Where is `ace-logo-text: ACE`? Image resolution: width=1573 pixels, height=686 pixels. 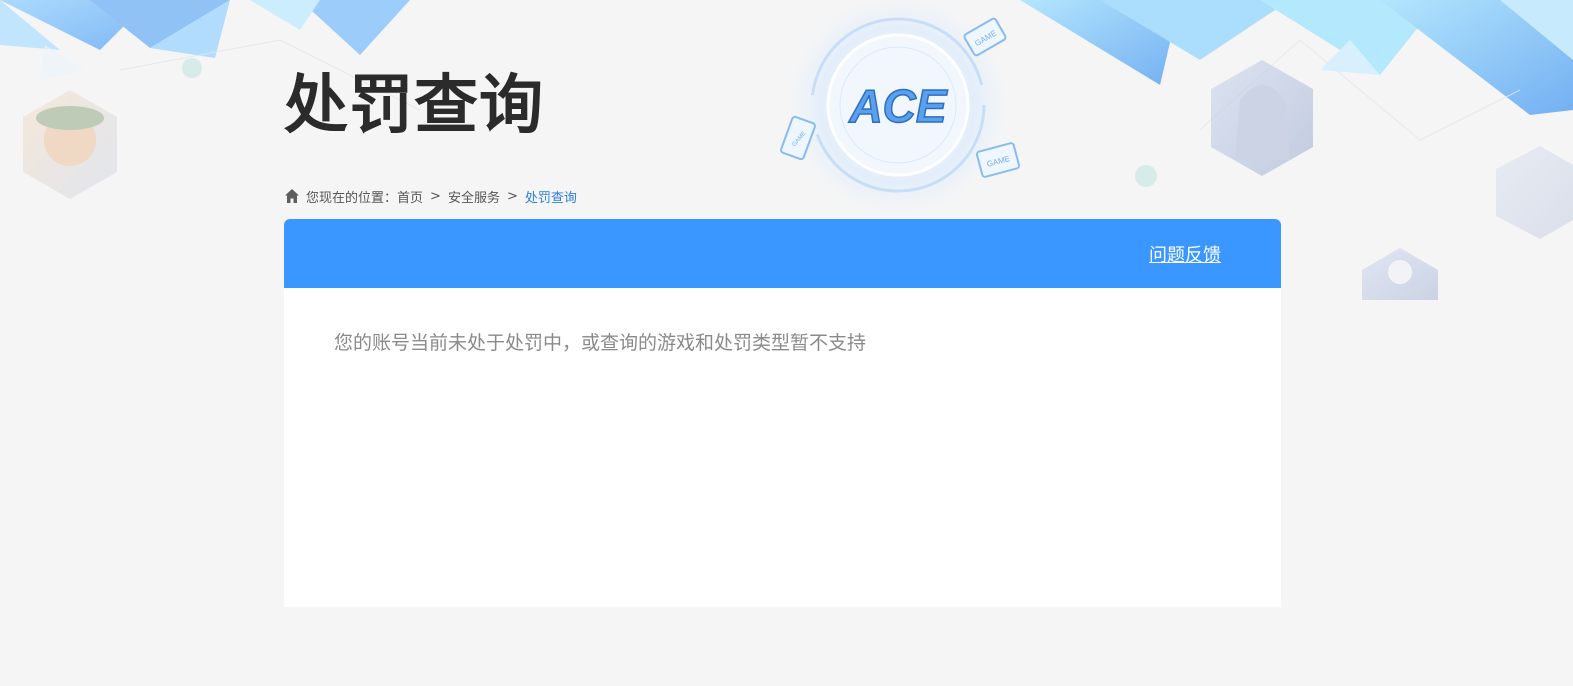 ace-logo-text: ACE is located at coordinates (897, 106).